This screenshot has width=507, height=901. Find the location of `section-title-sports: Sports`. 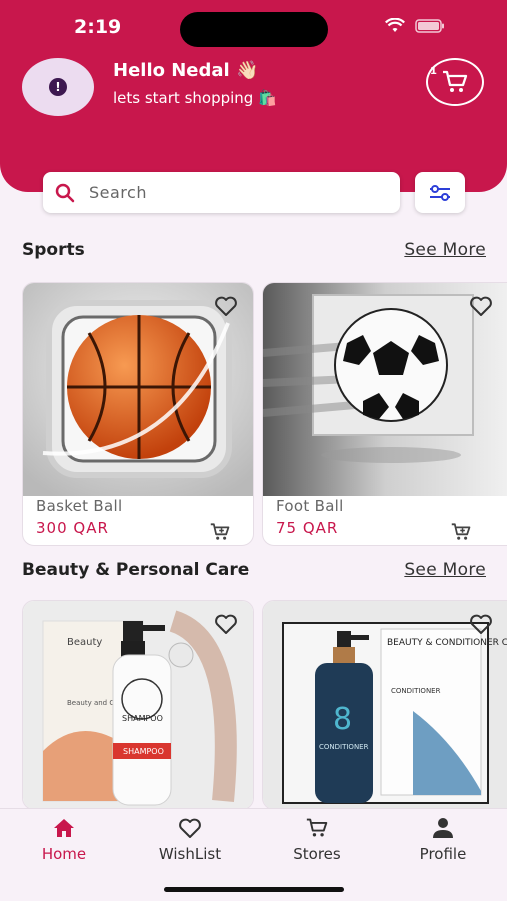

section-title-sports: Sports is located at coordinates (53, 250).